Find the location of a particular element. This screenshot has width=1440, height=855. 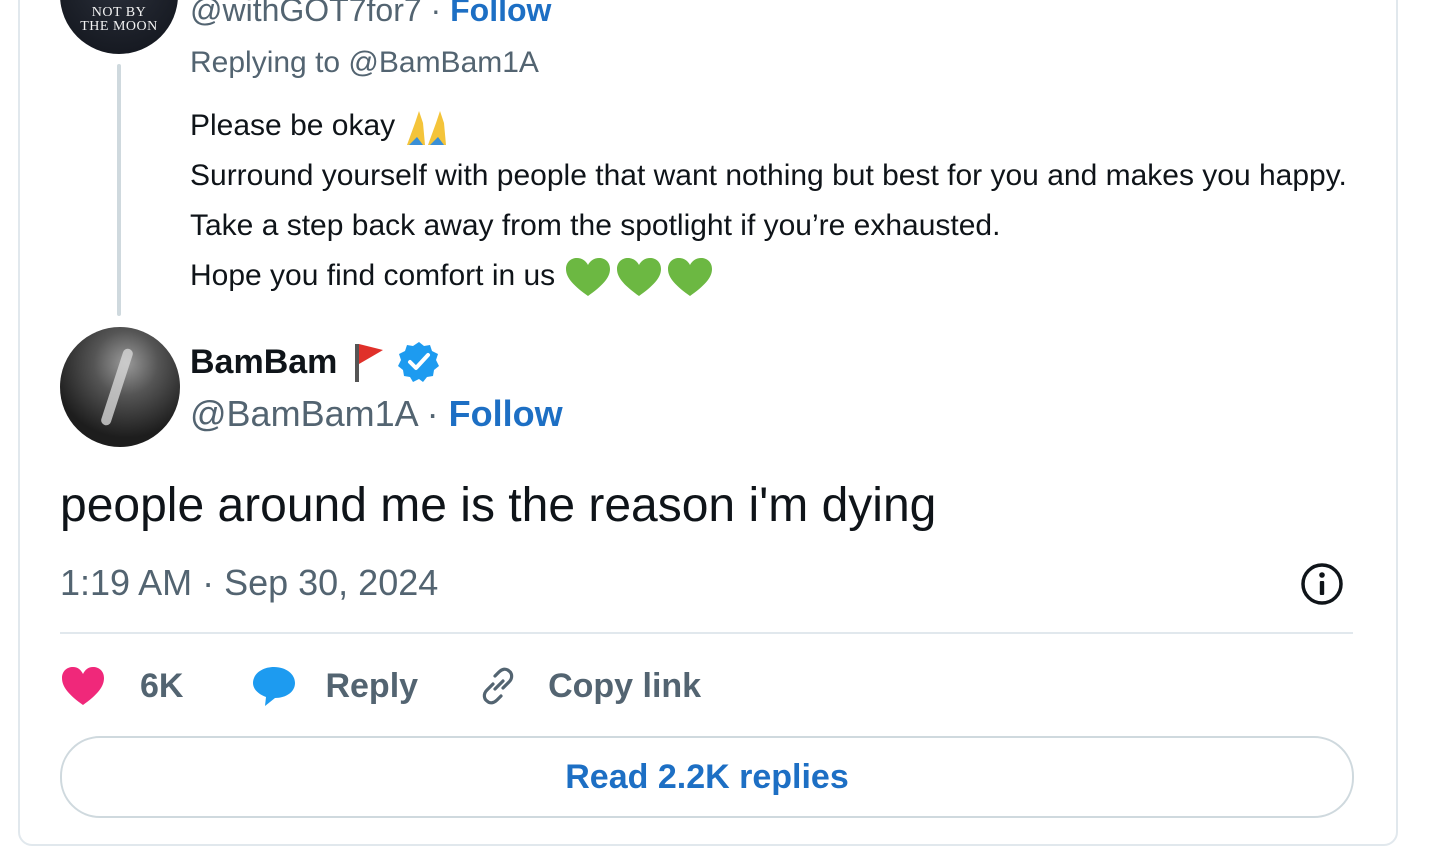

parent-line-3-text: Hope you find comfort in us is located at coordinates (373, 275).